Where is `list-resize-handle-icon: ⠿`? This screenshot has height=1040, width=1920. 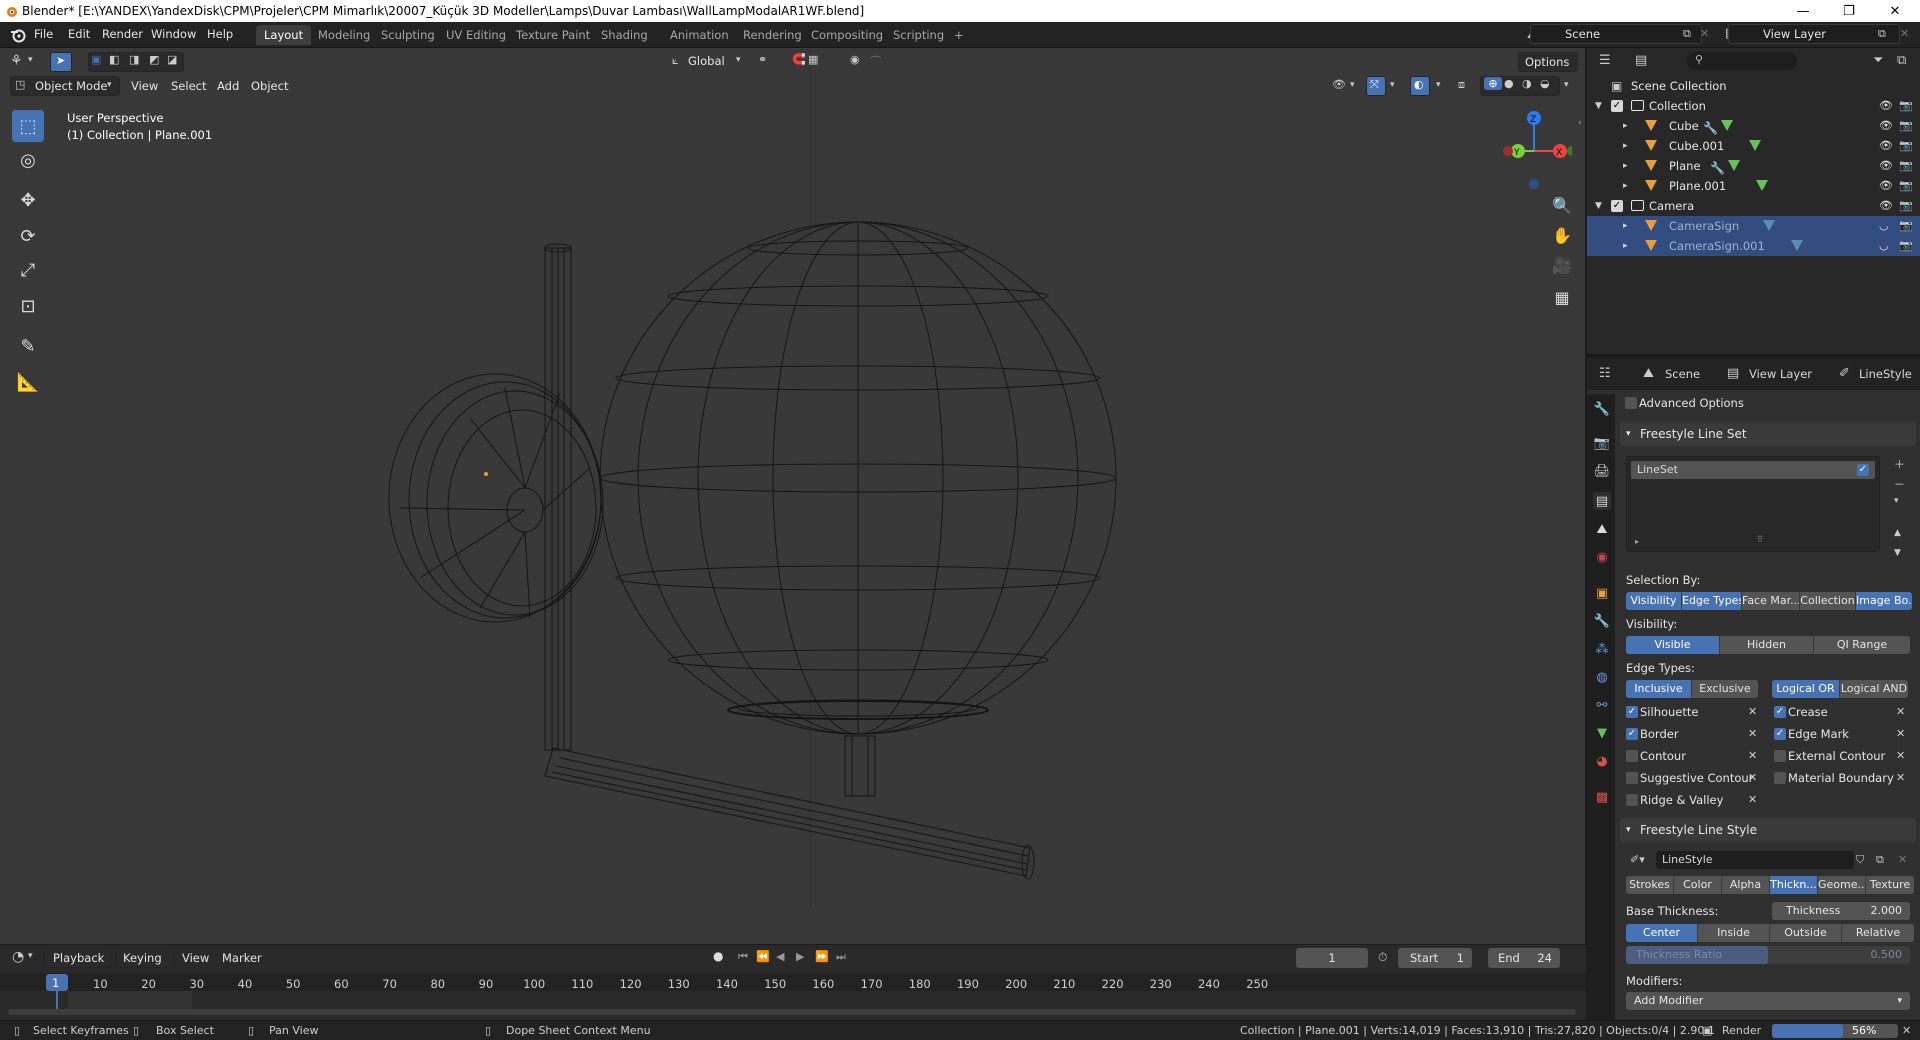
list-resize-handle-icon: ⠿ is located at coordinates (1760, 539).